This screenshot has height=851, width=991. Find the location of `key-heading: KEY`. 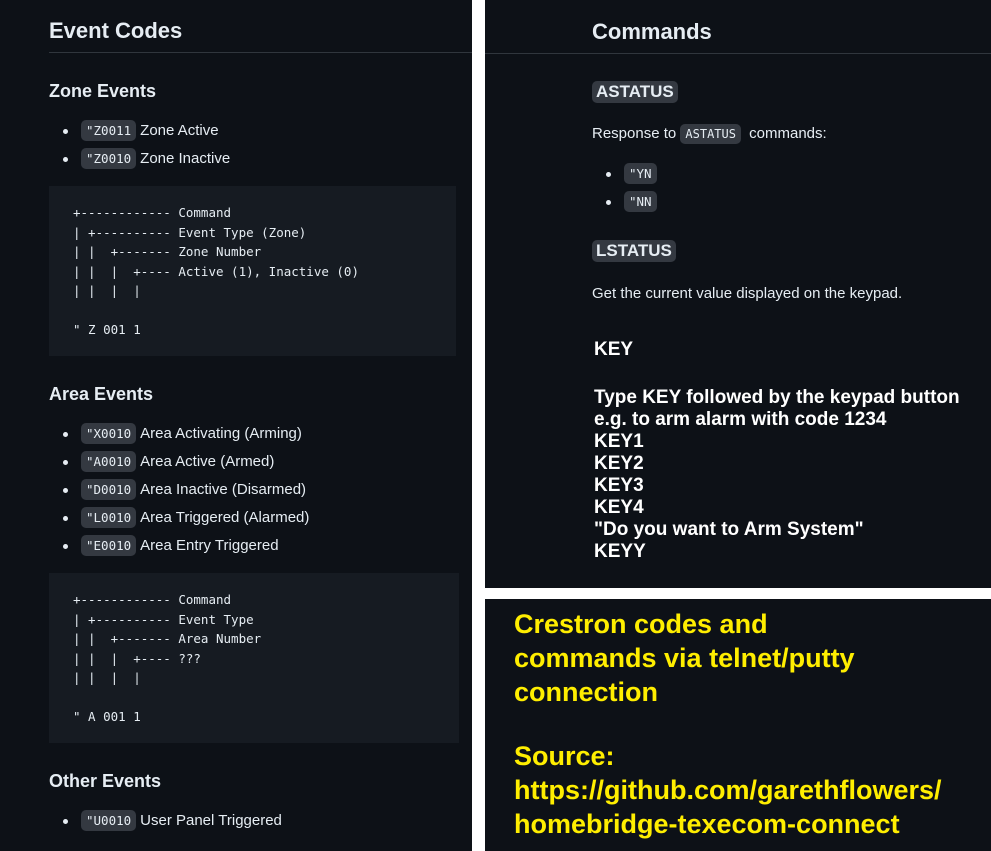

key-heading: KEY is located at coordinates (614, 349).